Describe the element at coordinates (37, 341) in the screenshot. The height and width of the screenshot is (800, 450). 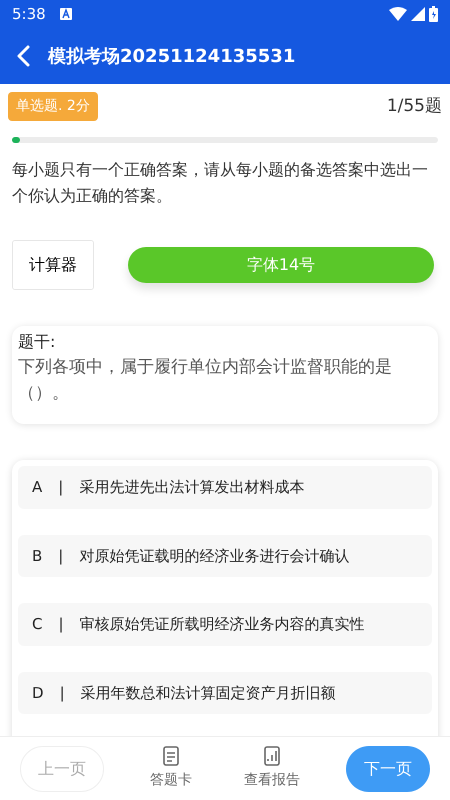
I see `stem-label: 题干:` at that location.